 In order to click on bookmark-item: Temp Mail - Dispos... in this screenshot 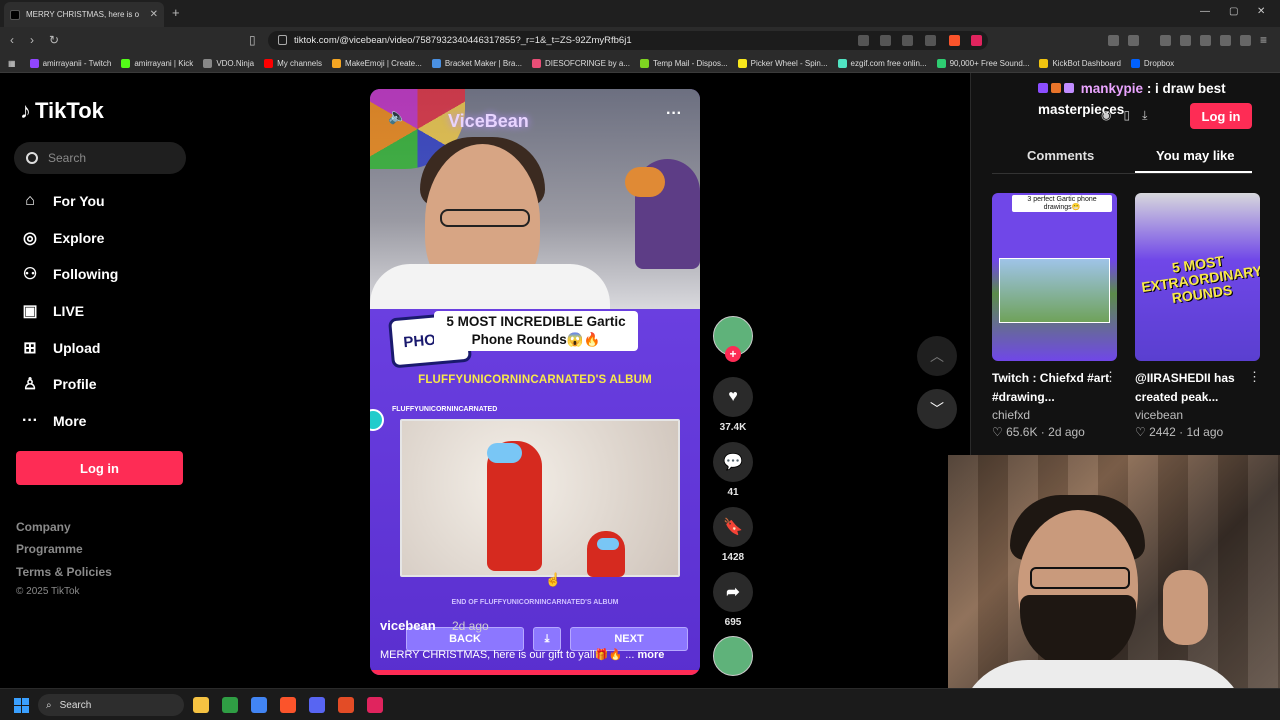, I will do `click(683, 63)`.